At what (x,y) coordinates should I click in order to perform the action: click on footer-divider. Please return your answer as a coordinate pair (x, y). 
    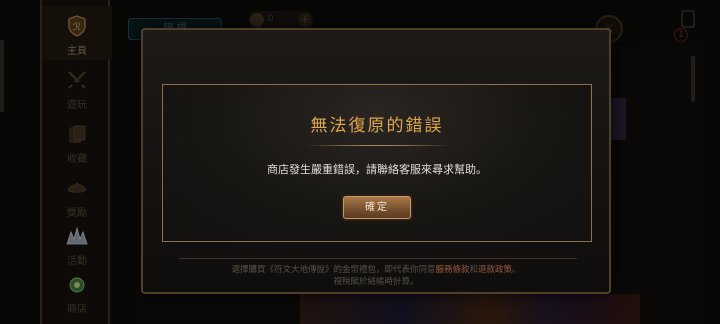
    Looking at the image, I should click on (378, 258).